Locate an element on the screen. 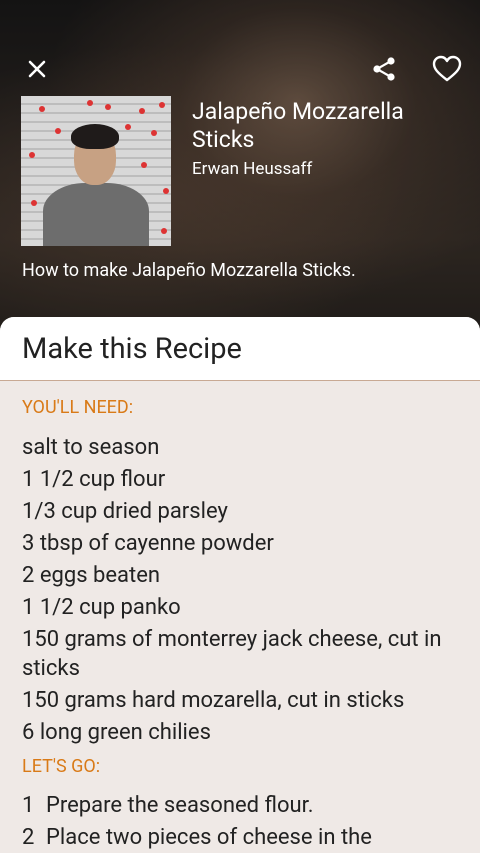 The image size is (480, 853). step-item: 1 Prepare the seasoned flour. is located at coordinates (242, 805).